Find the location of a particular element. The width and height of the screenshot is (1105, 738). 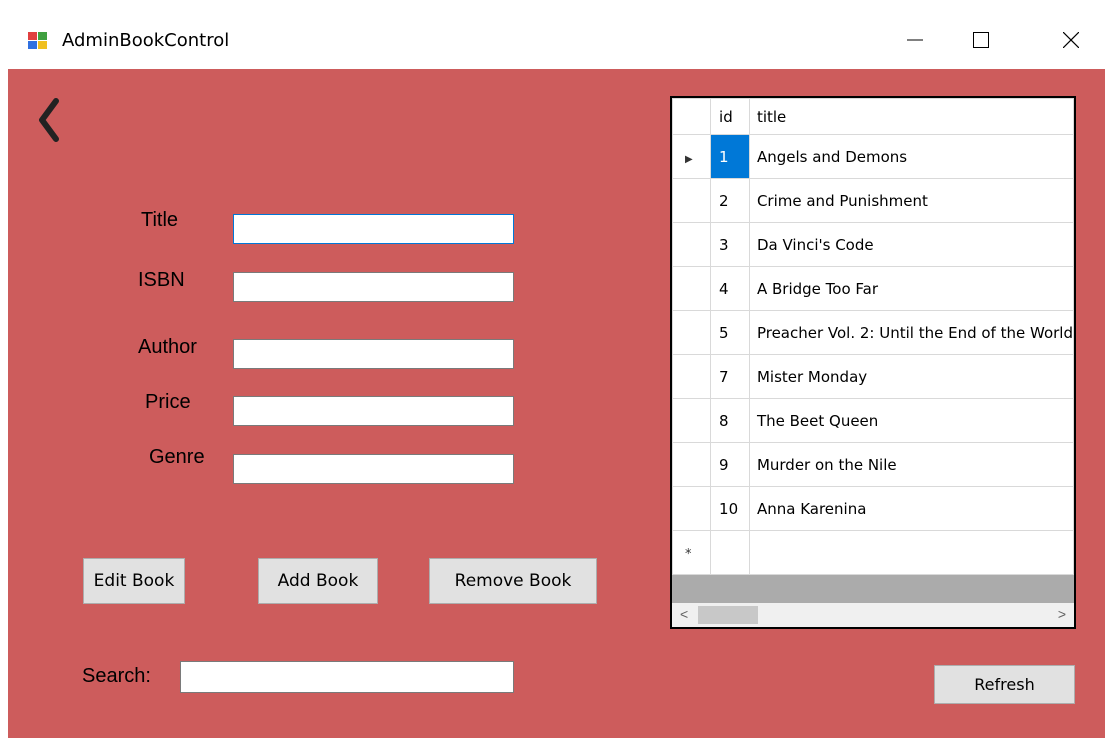

minimize-icon is located at coordinates (915, 40).